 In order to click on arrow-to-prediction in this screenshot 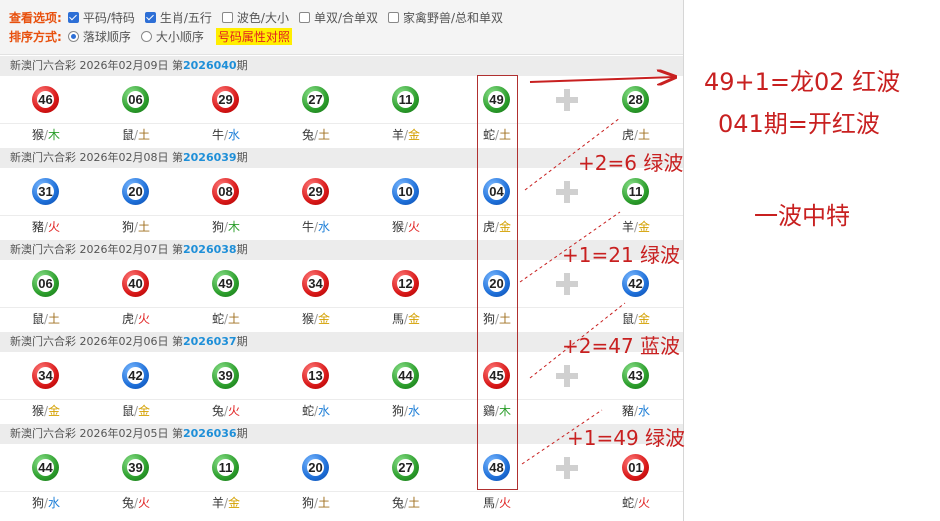, I will do `click(602, 79)`.